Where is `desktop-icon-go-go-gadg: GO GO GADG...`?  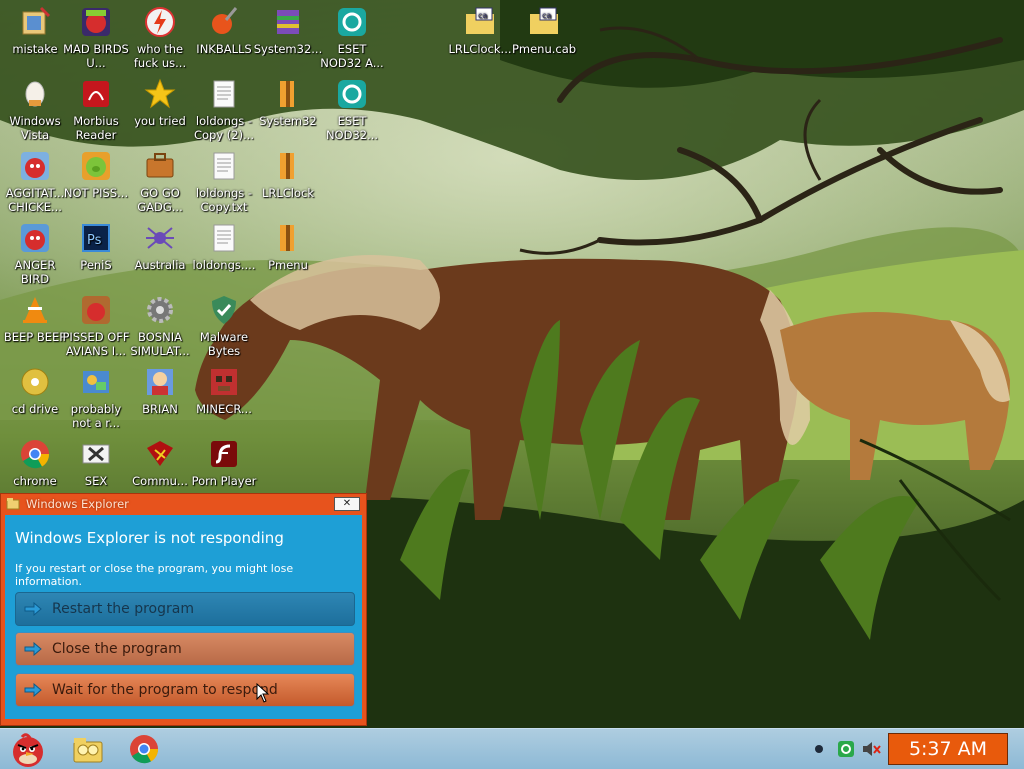
desktop-icon-go-go-gadg: GO GO GADG... is located at coordinates (160, 180).